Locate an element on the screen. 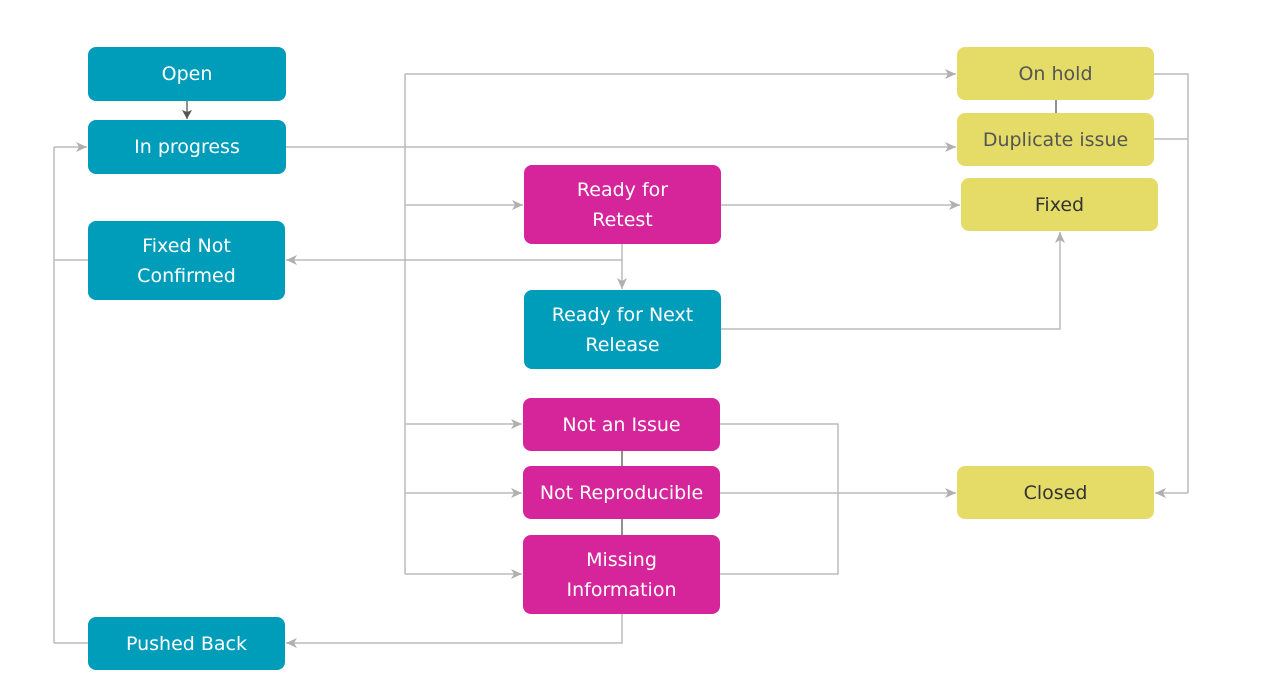  node-label: Fixed is located at coordinates (1059, 204).